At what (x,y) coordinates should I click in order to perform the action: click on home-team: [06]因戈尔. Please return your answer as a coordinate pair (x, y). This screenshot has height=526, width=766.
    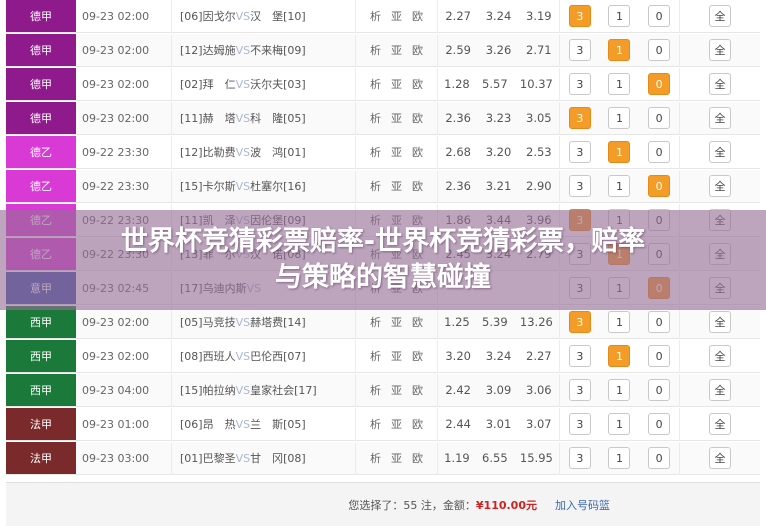
    Looking at the image, I should click on (208, 16).